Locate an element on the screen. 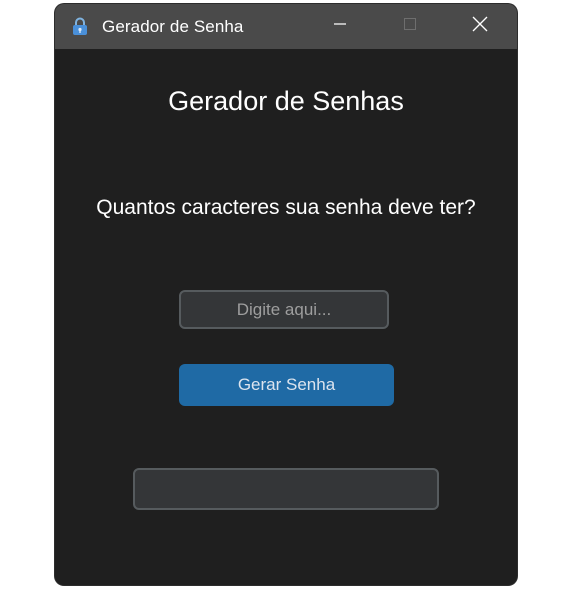  maximize-button is located at coordinates (410, 26).